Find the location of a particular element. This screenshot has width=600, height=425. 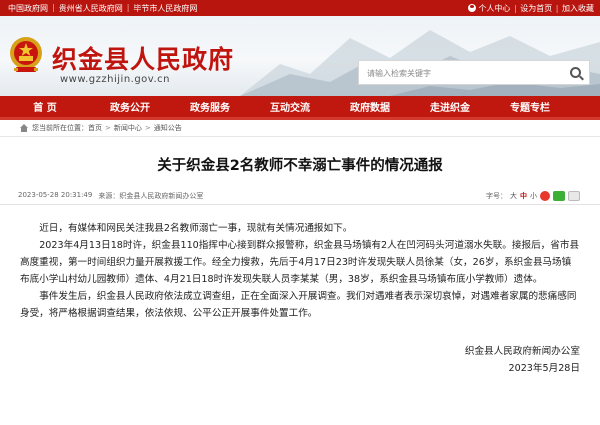

nav-gov-affairs-open: 政务公开 is located at coordinates (130, 106).